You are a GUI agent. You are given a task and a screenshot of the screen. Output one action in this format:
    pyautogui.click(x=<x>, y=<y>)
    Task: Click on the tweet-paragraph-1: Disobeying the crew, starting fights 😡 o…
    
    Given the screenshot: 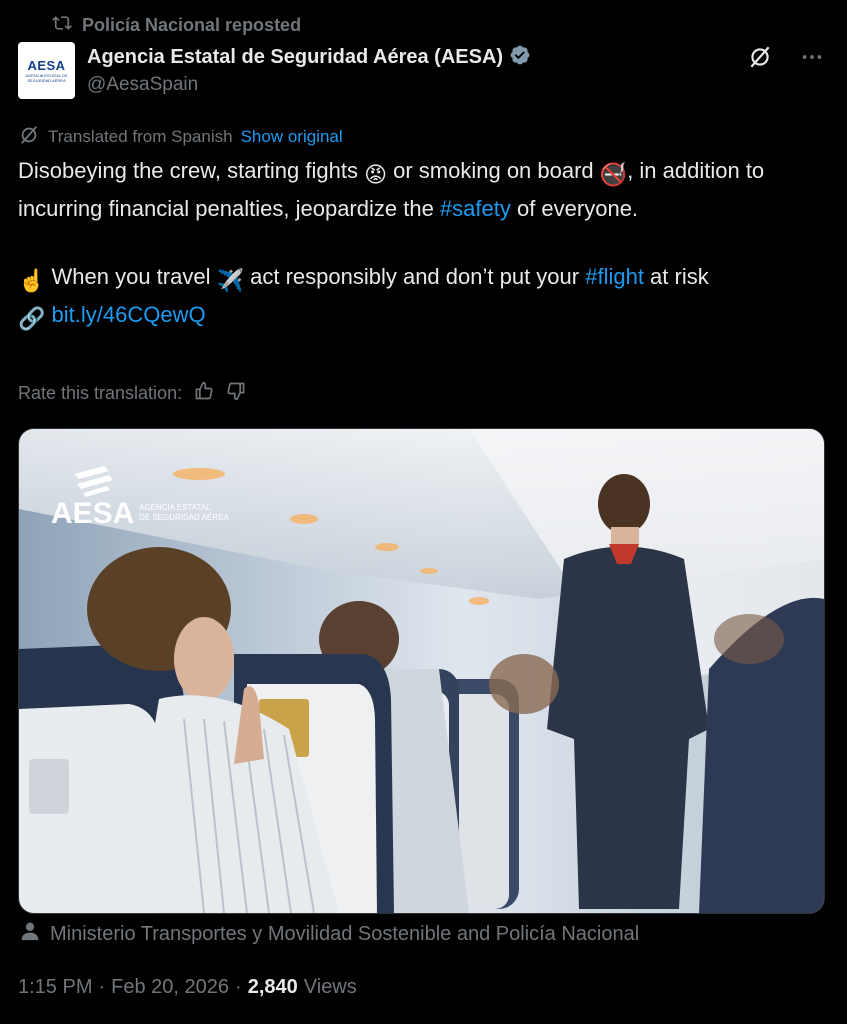 What is the action you would take?
    pyautogui.click(x=418, y=190)
    